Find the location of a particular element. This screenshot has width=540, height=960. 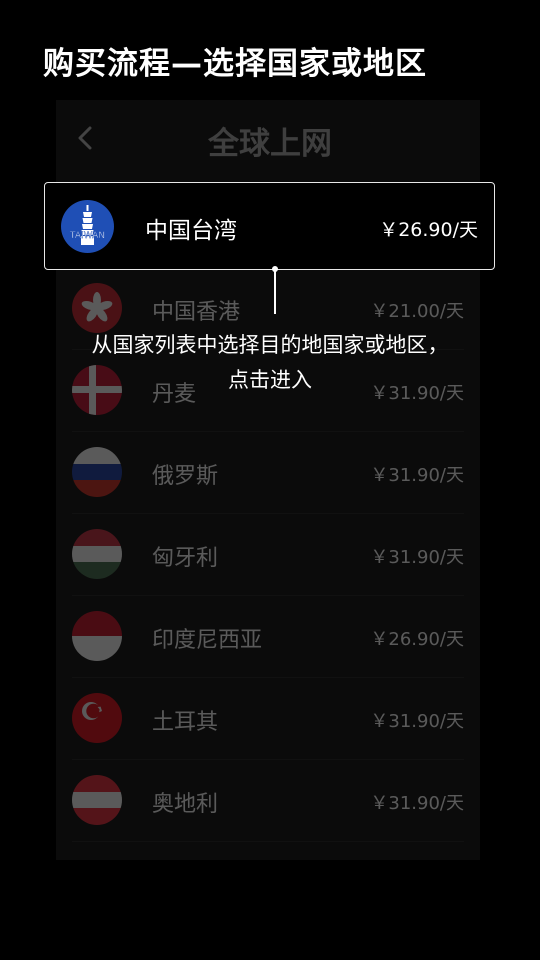

list-item: 匈牙利 ￥31.90/天 is located at coordinates (268, 555).